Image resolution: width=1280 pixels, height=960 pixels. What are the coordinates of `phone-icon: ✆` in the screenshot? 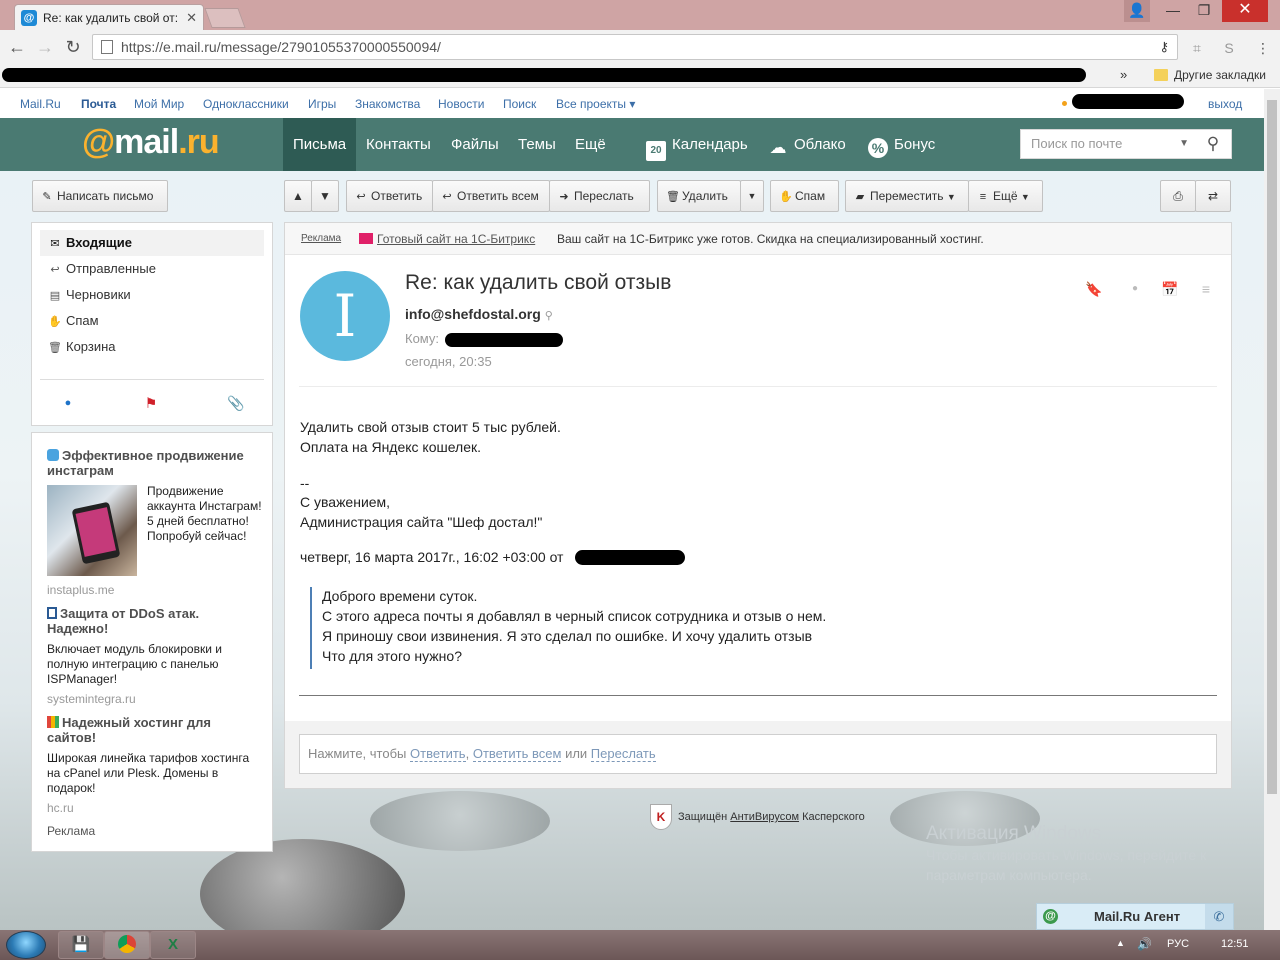 It's located at (1219, 916).